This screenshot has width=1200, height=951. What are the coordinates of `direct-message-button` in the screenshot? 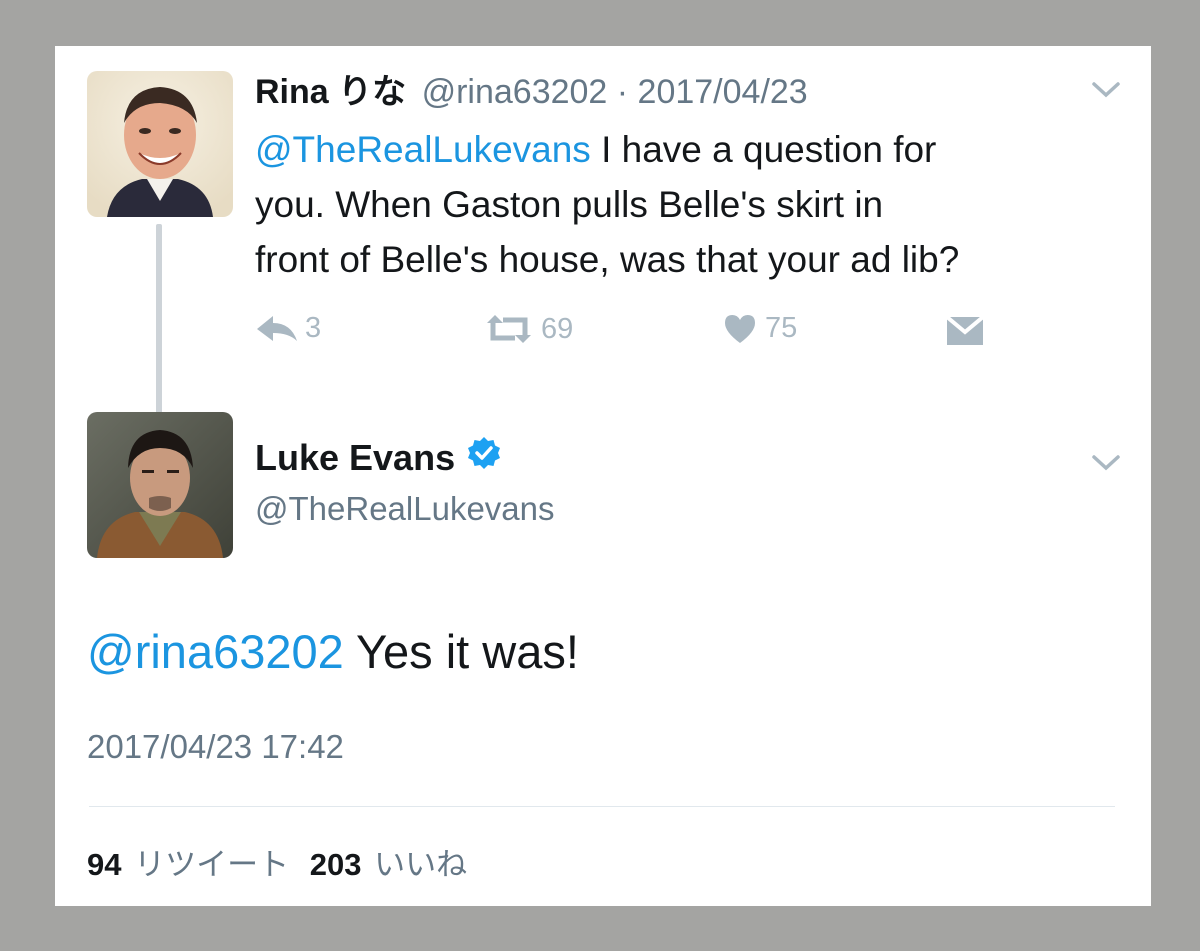 It's located at (965, 331).